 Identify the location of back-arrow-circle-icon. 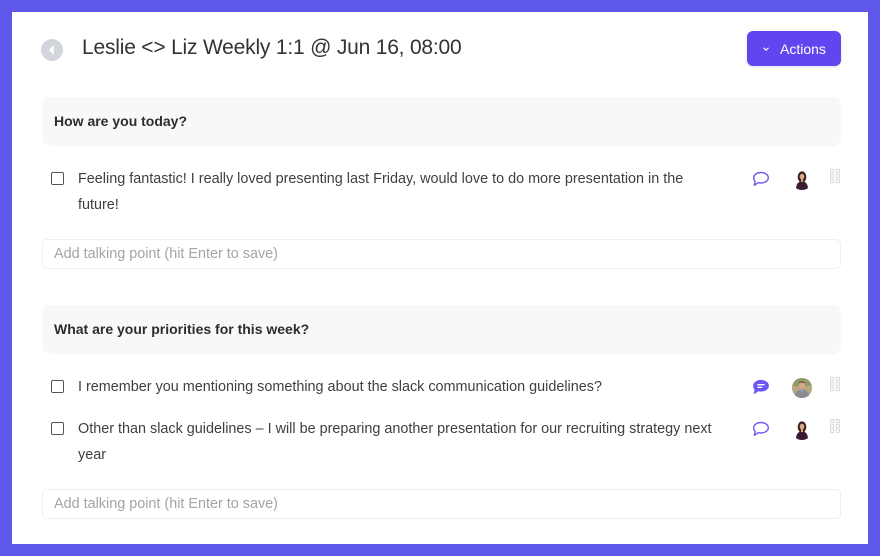
(52, 50).